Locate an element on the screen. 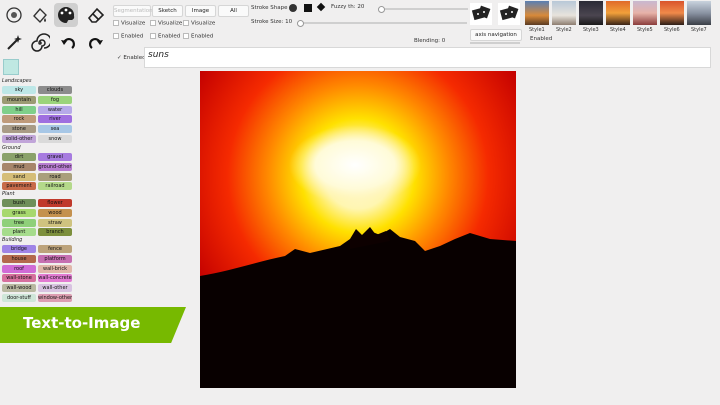 The height and width of the screenshot is (405, 720). section-title-landscapes: Landscapes is located at coordinates (17, 81).